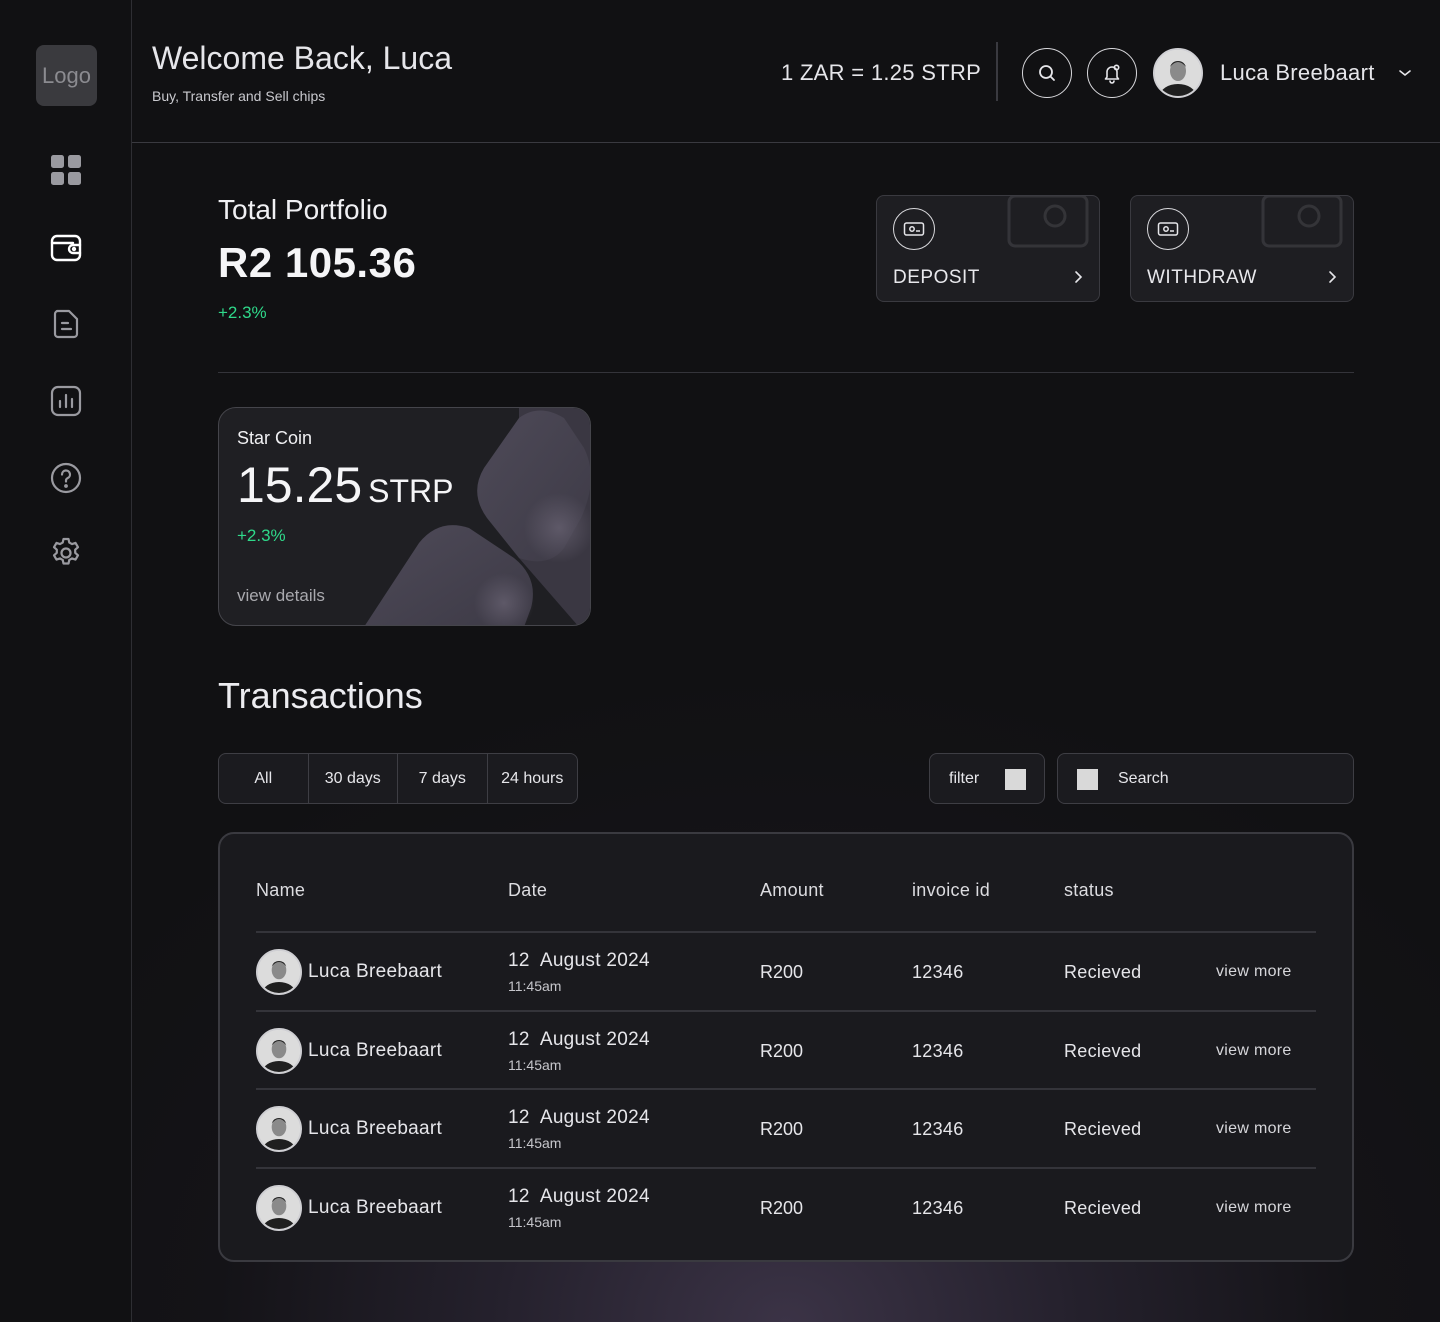 The width and height of the screenshot is (1440, 1322). I want to click on nav-analytics, so click(66, 401).